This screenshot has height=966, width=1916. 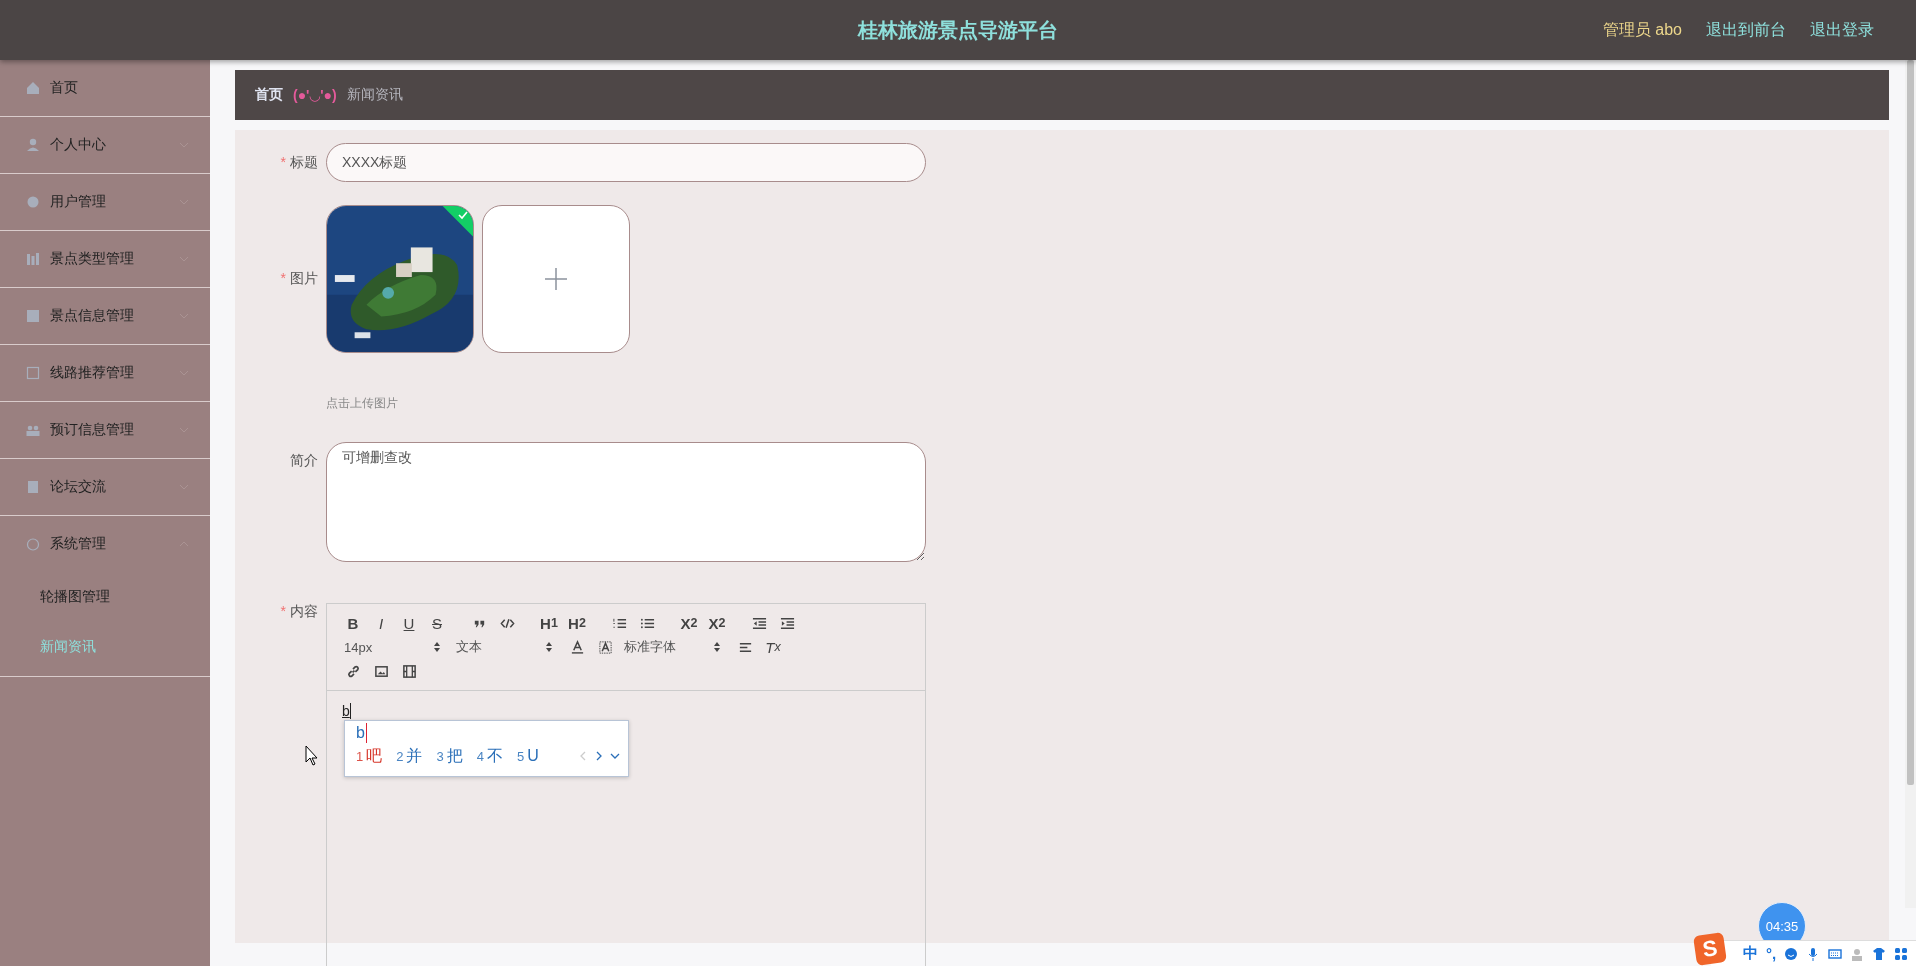 What do you see at coordinates (675, 647) in the screenshot?
I see `toolbar-select: 标准字体` at bounding box center [675, 647].